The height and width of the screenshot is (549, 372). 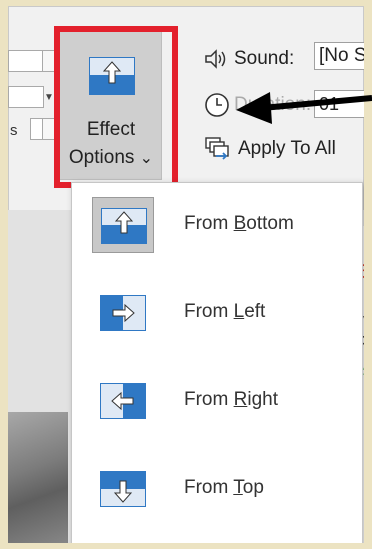 What do you see at coordinates (273, 104) in the screenshot?
I see `duration-label: Duration:` at bounding box center [273, 104].